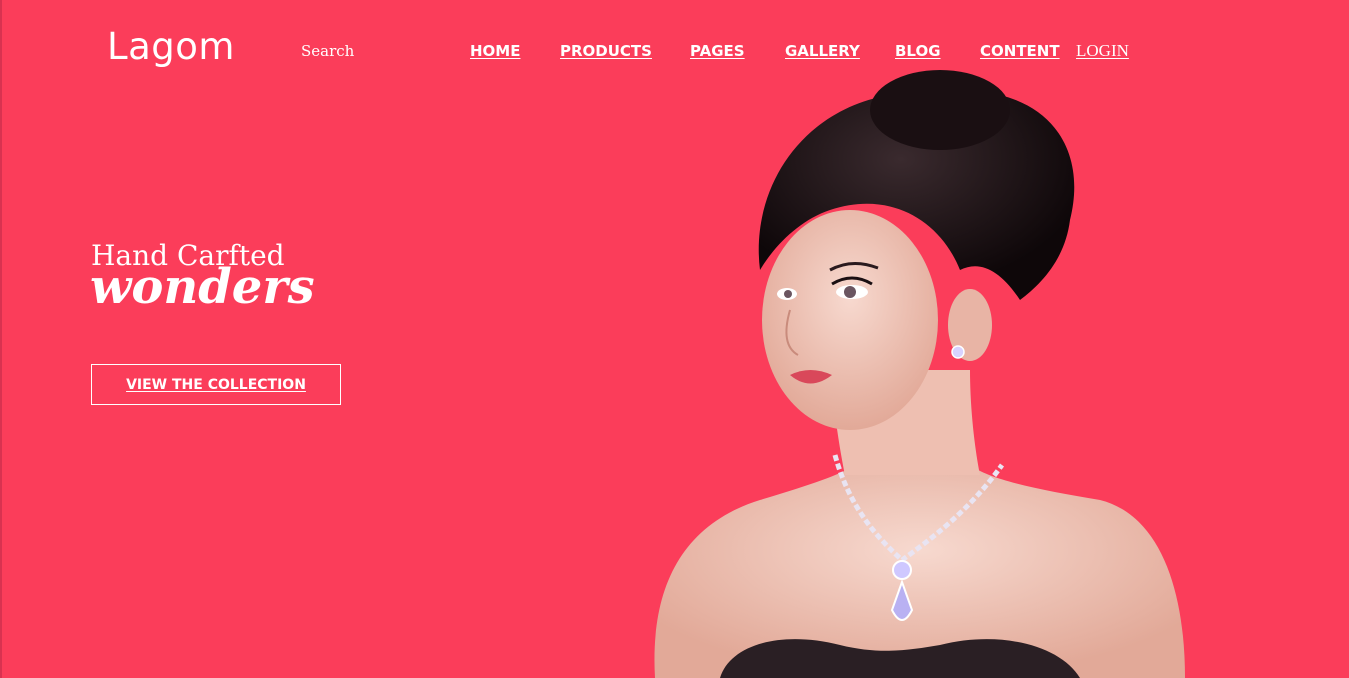 This screenshot has width=1349, height=678. What do you see at coordinates (918, 51) in the screenshot?
I see `nav-blog: BLOG` at bounding box center [918, 51].